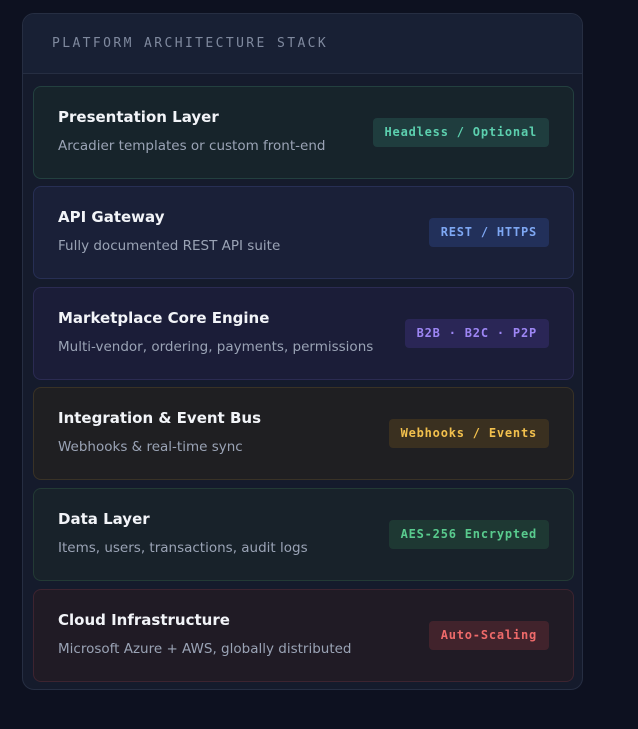  What do you see at coordinates (468, 534) in the screenshot?
I see `layer-badge: AES-256 Encrypted` at bounding box center [468, 534].